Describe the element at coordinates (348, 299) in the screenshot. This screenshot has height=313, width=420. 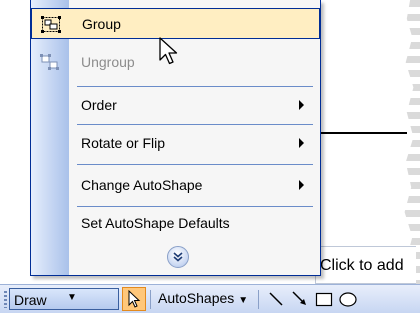
I see `oval-icon` at that location.